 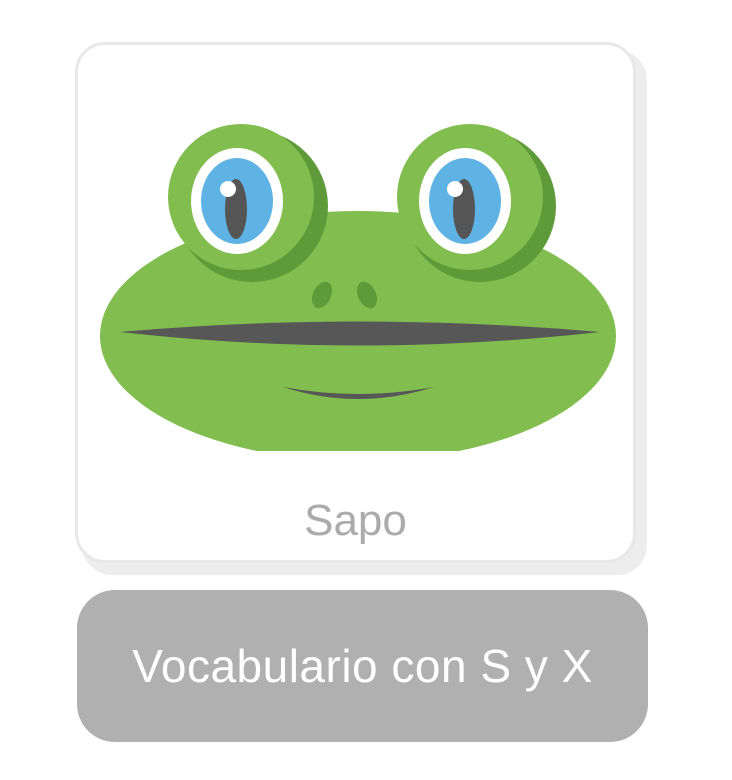 I want to click on card-label: Sapo, so click(x=355, y=520).